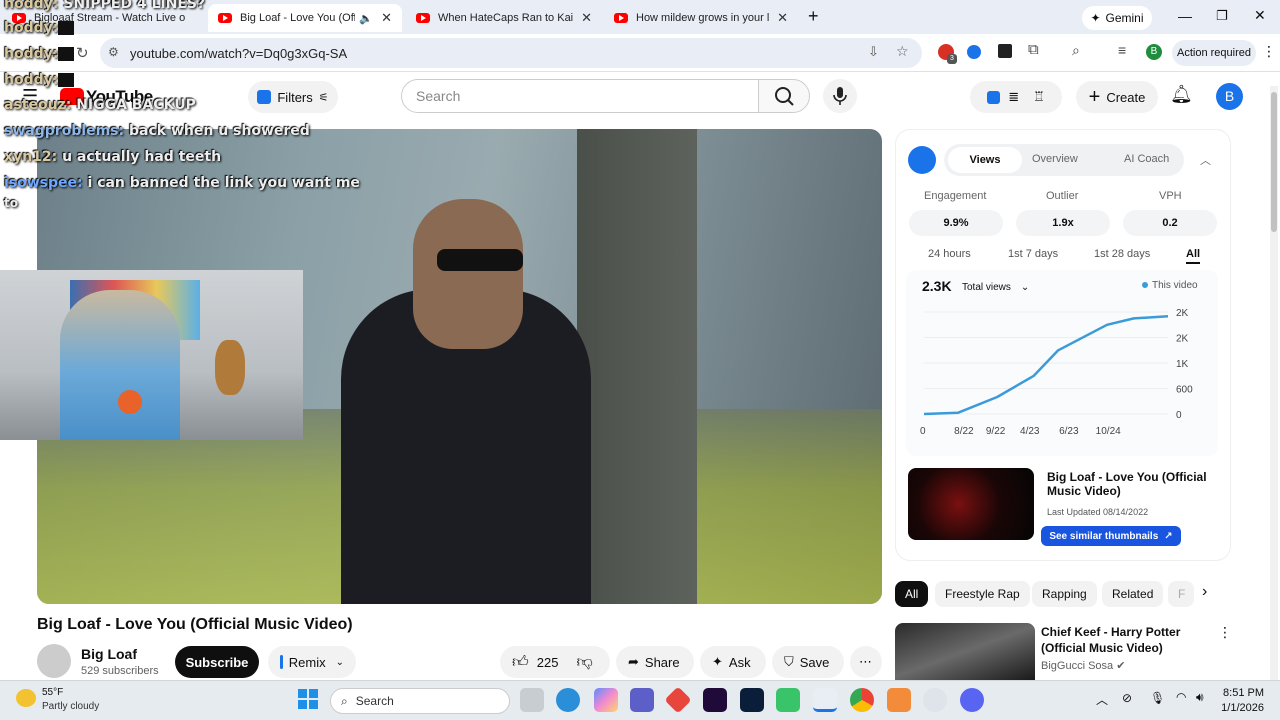 Image resolution: width=1280 pixels, height=720 pixels. What do you see at coordinates (568, 700) in the screenshot?
I see `edge-icon` at bounding box center [568, 700].